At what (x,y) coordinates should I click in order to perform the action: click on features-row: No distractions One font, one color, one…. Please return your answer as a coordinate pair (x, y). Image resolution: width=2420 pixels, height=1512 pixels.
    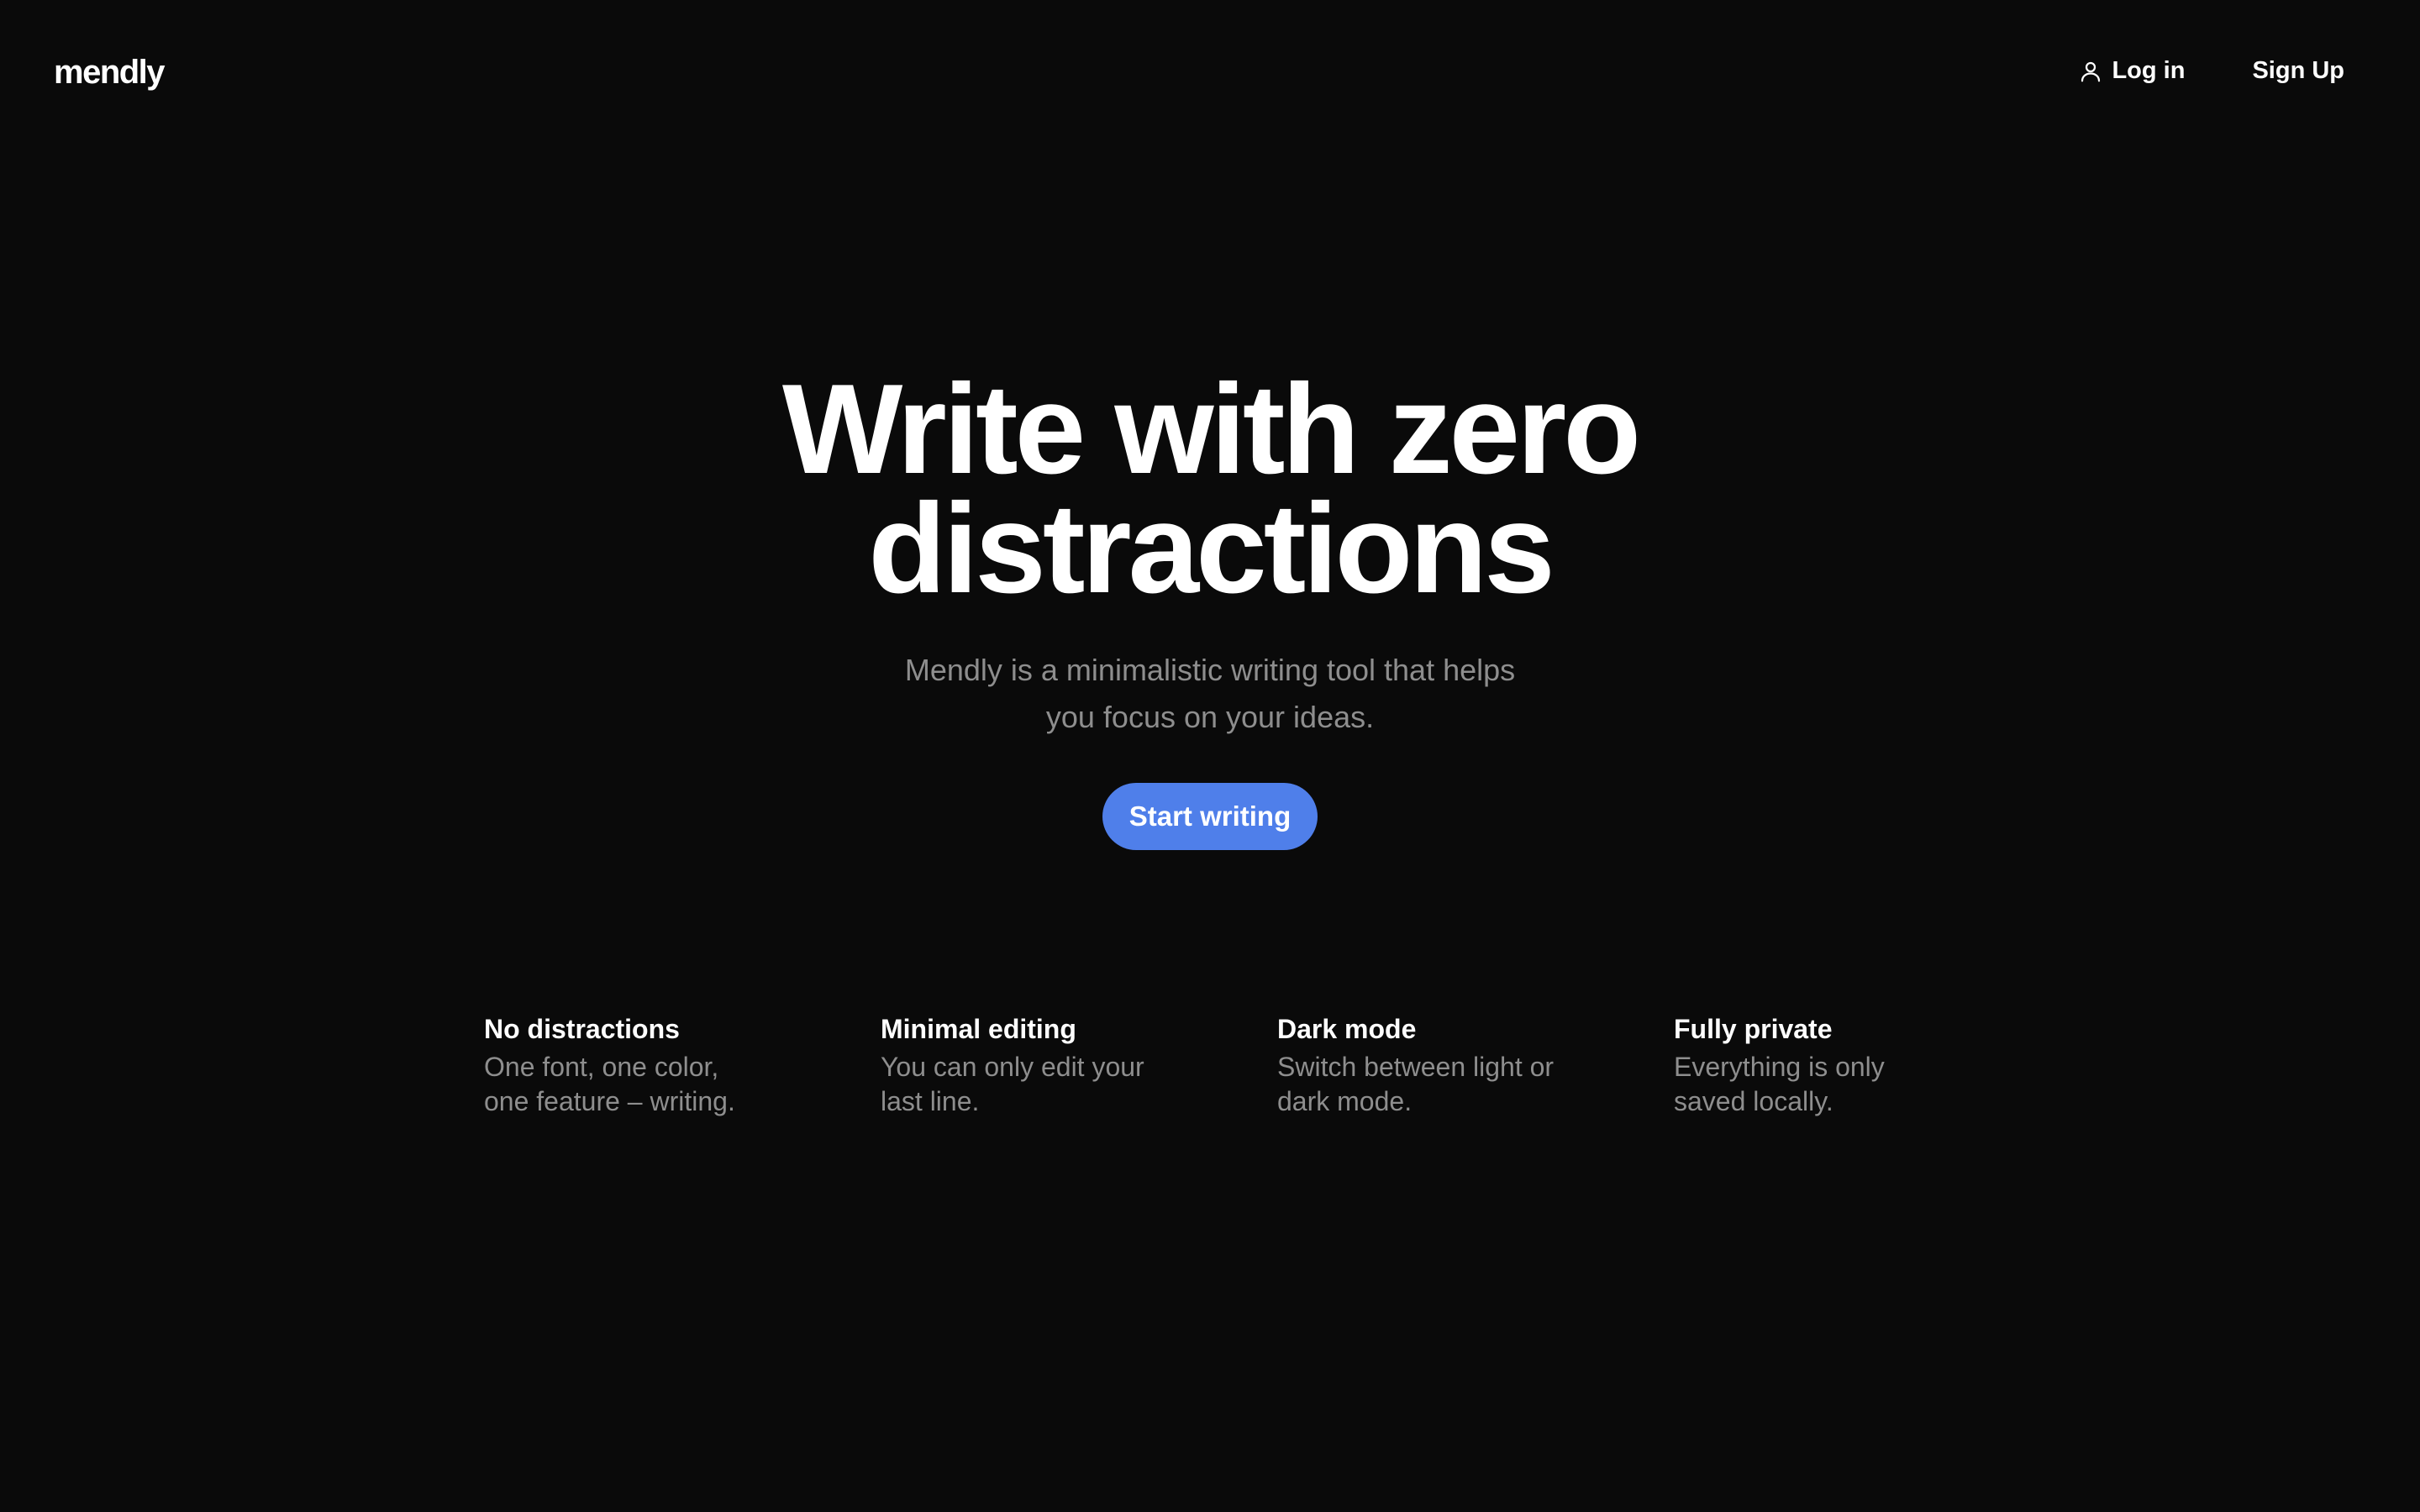
    Looking at the image, I should click on (1277, 1063).